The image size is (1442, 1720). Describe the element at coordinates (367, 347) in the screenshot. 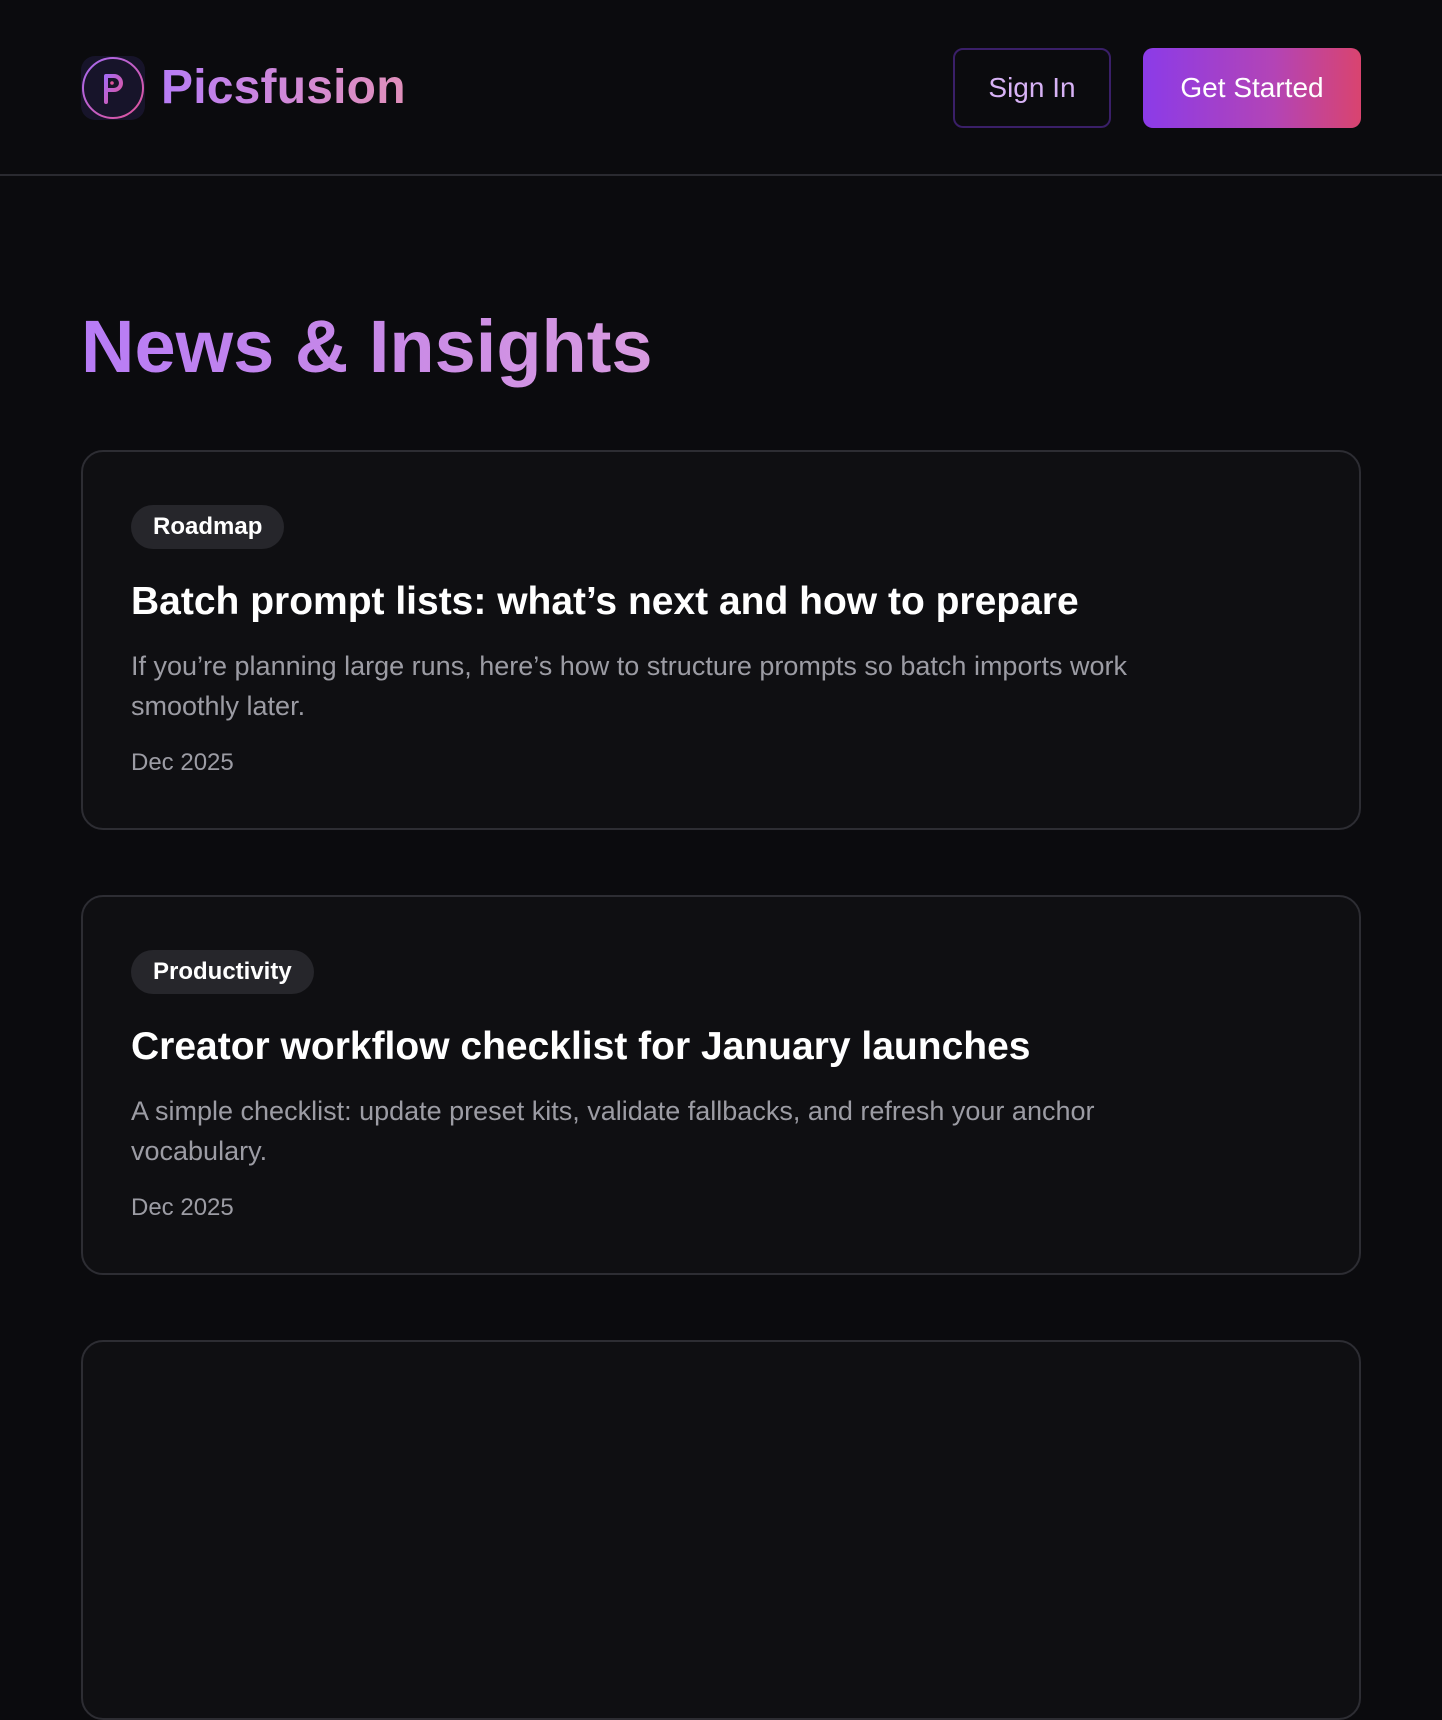

I see `page-title: News & Insights` at that location.